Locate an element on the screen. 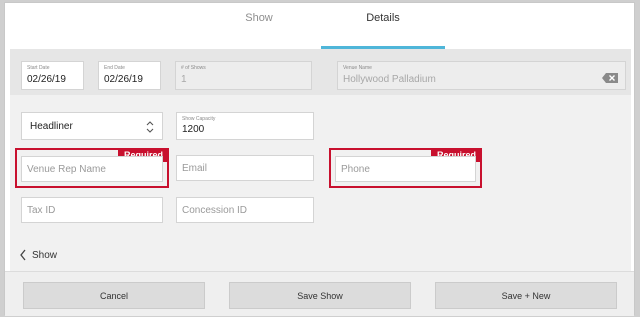  save-show-button-label: Save Show is located at coordinates (320, 295).